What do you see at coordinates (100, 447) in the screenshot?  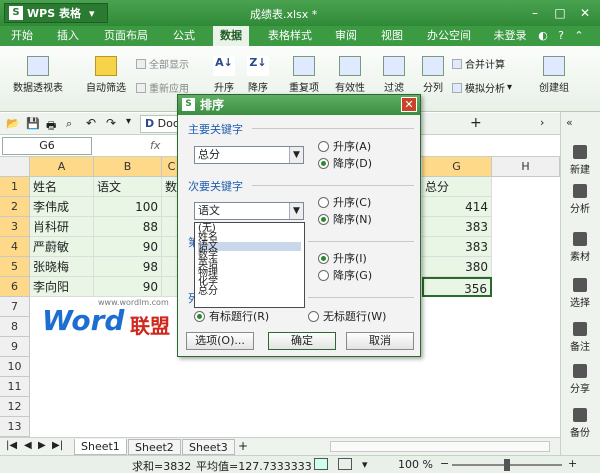 I see `sheet-tab: Sheet1` at bounding box center [100, 447].